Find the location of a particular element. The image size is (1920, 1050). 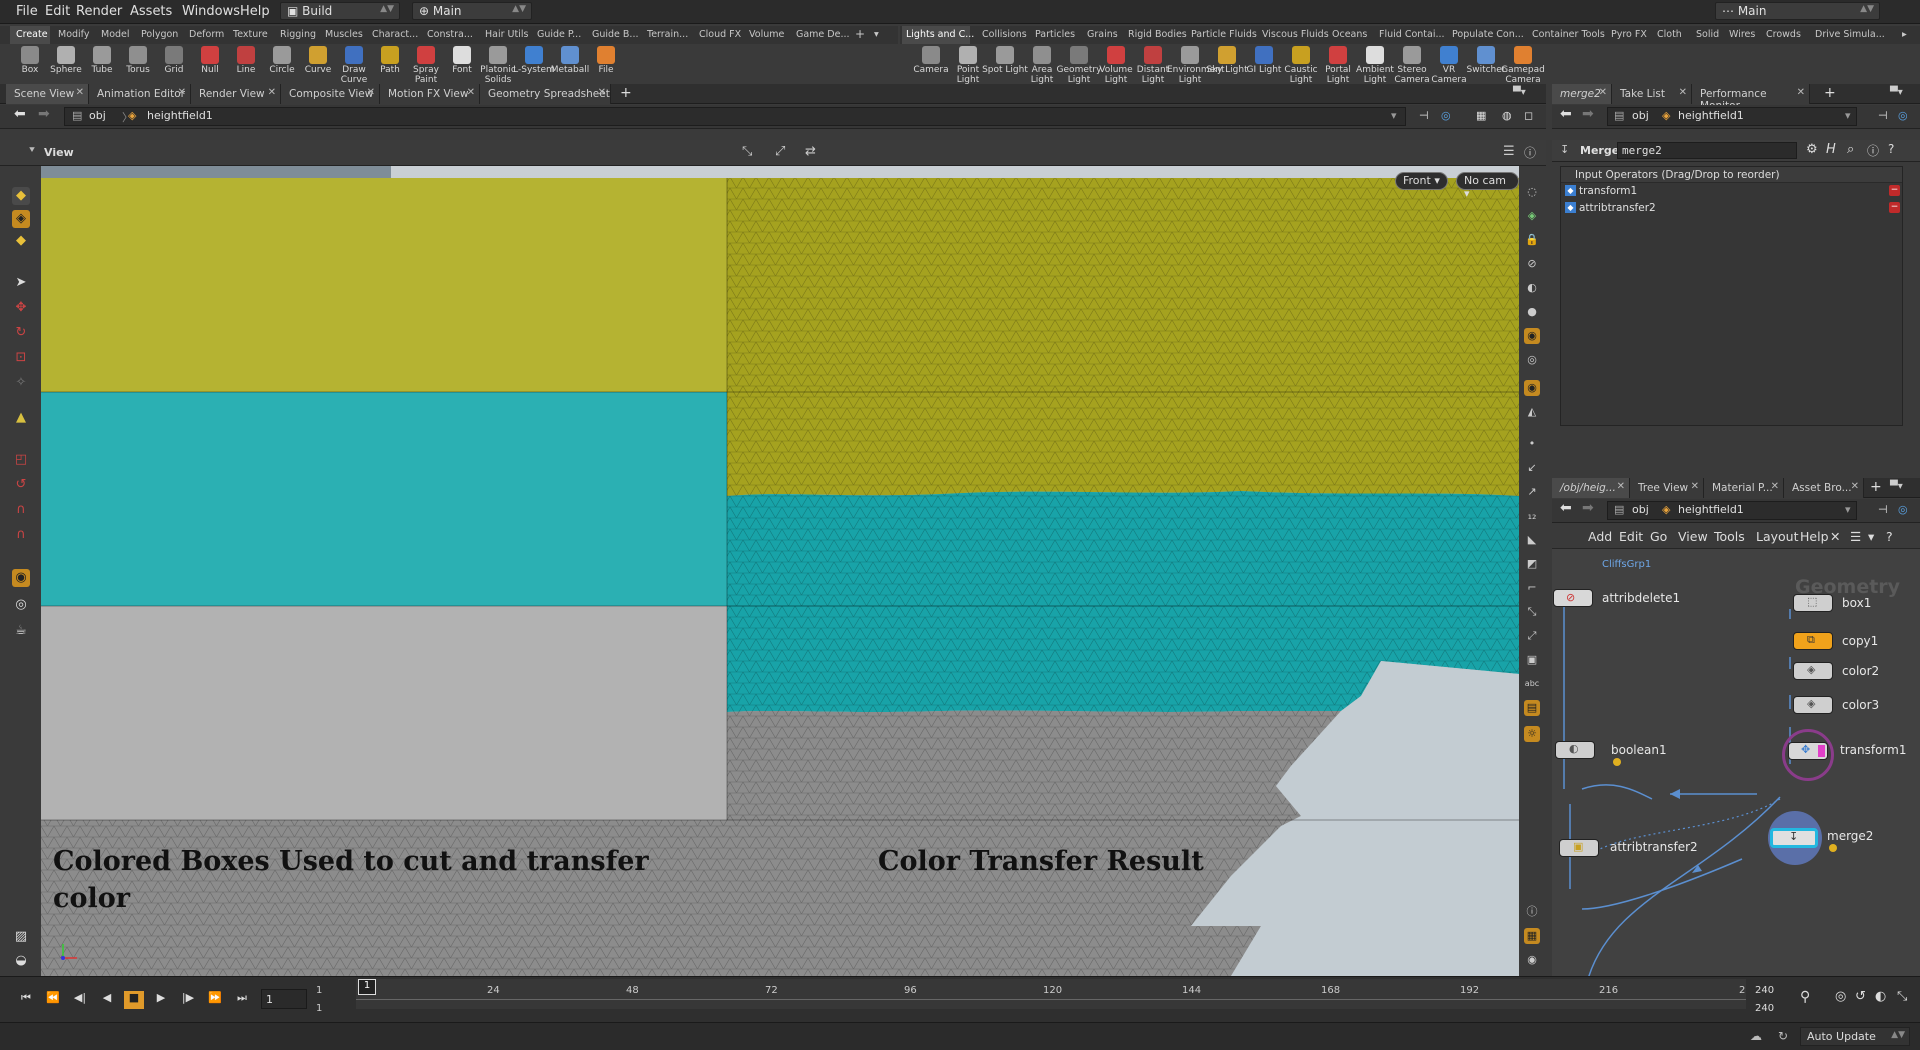

shelf-tab-pyro-fx: Pyro FX is located at coordinates (1629, 35).